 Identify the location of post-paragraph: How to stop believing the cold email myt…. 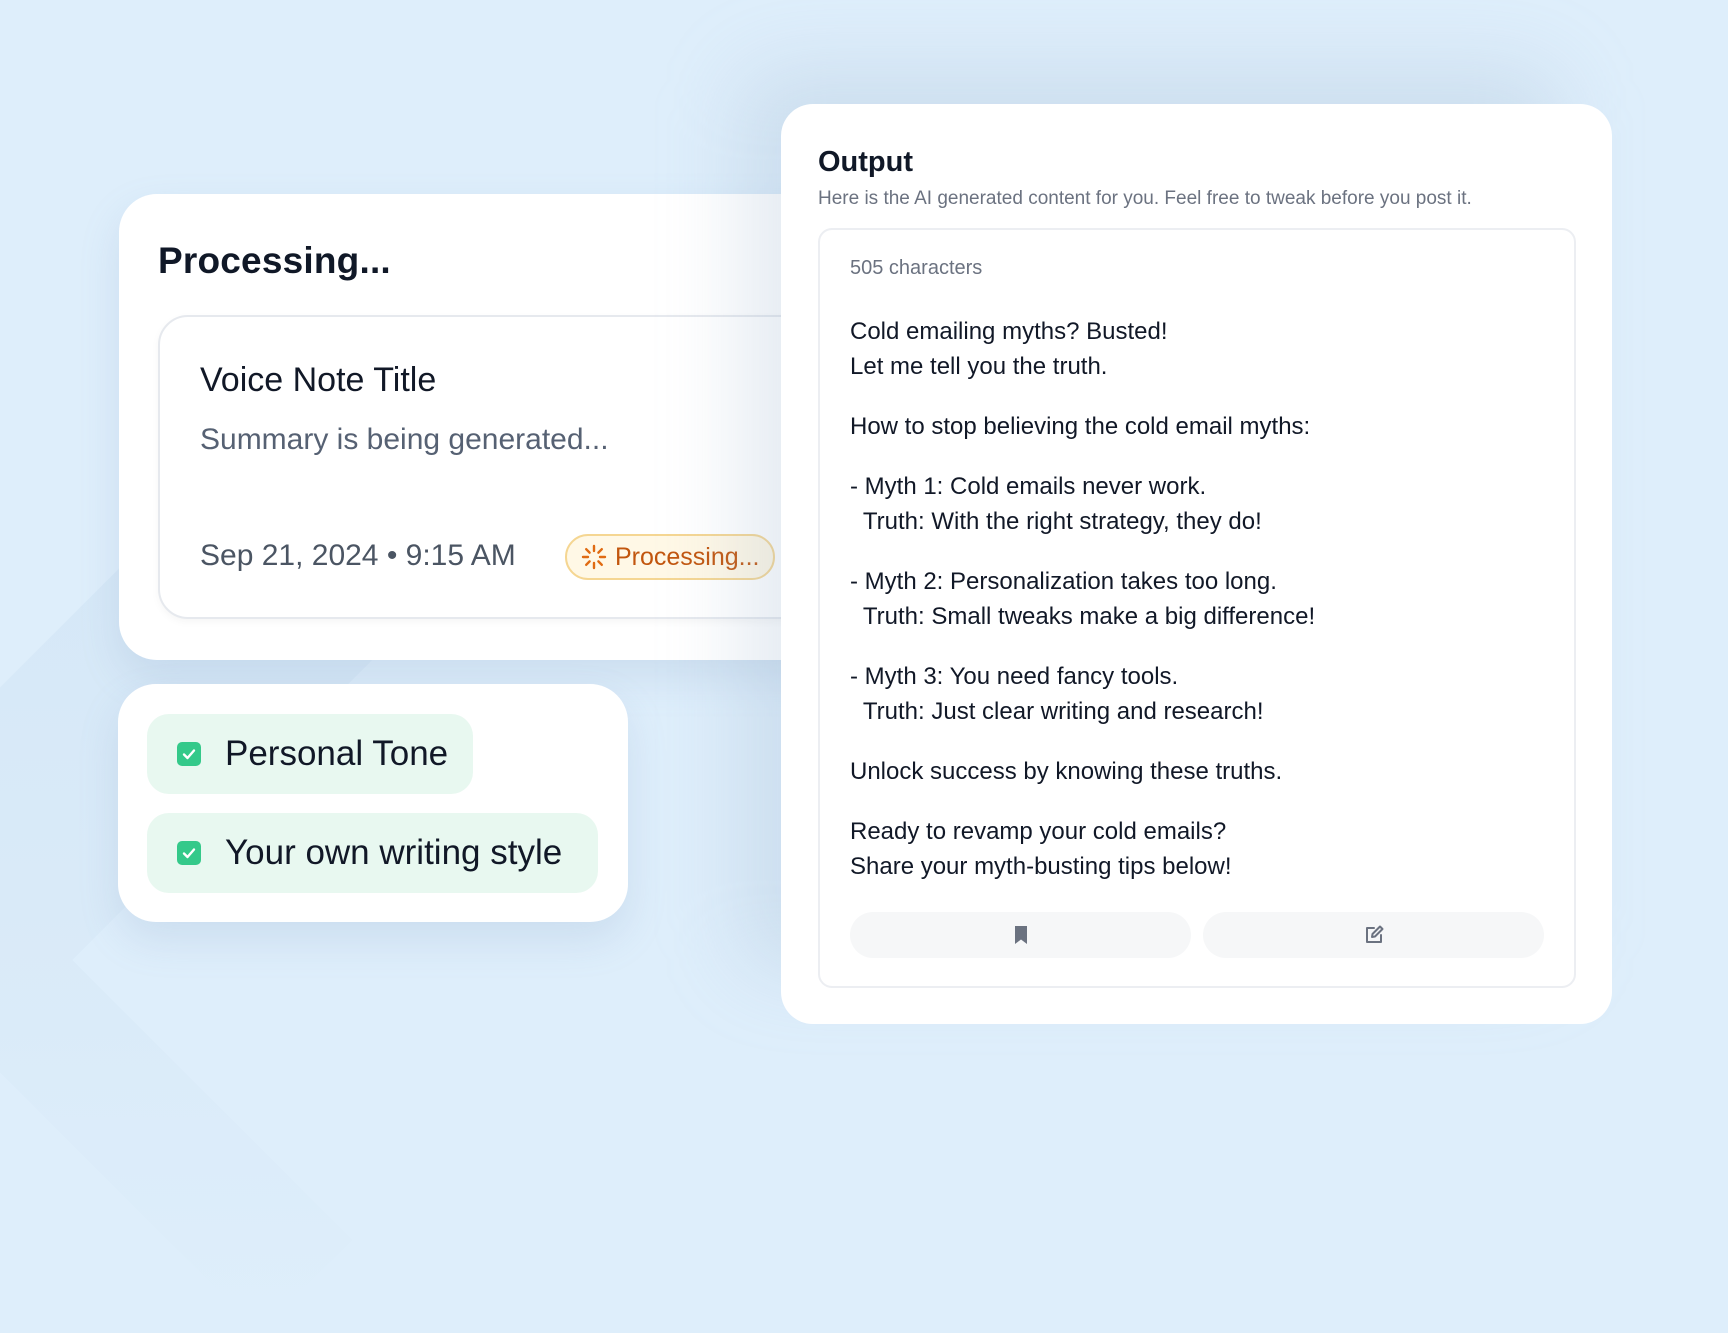
(1080, 426).